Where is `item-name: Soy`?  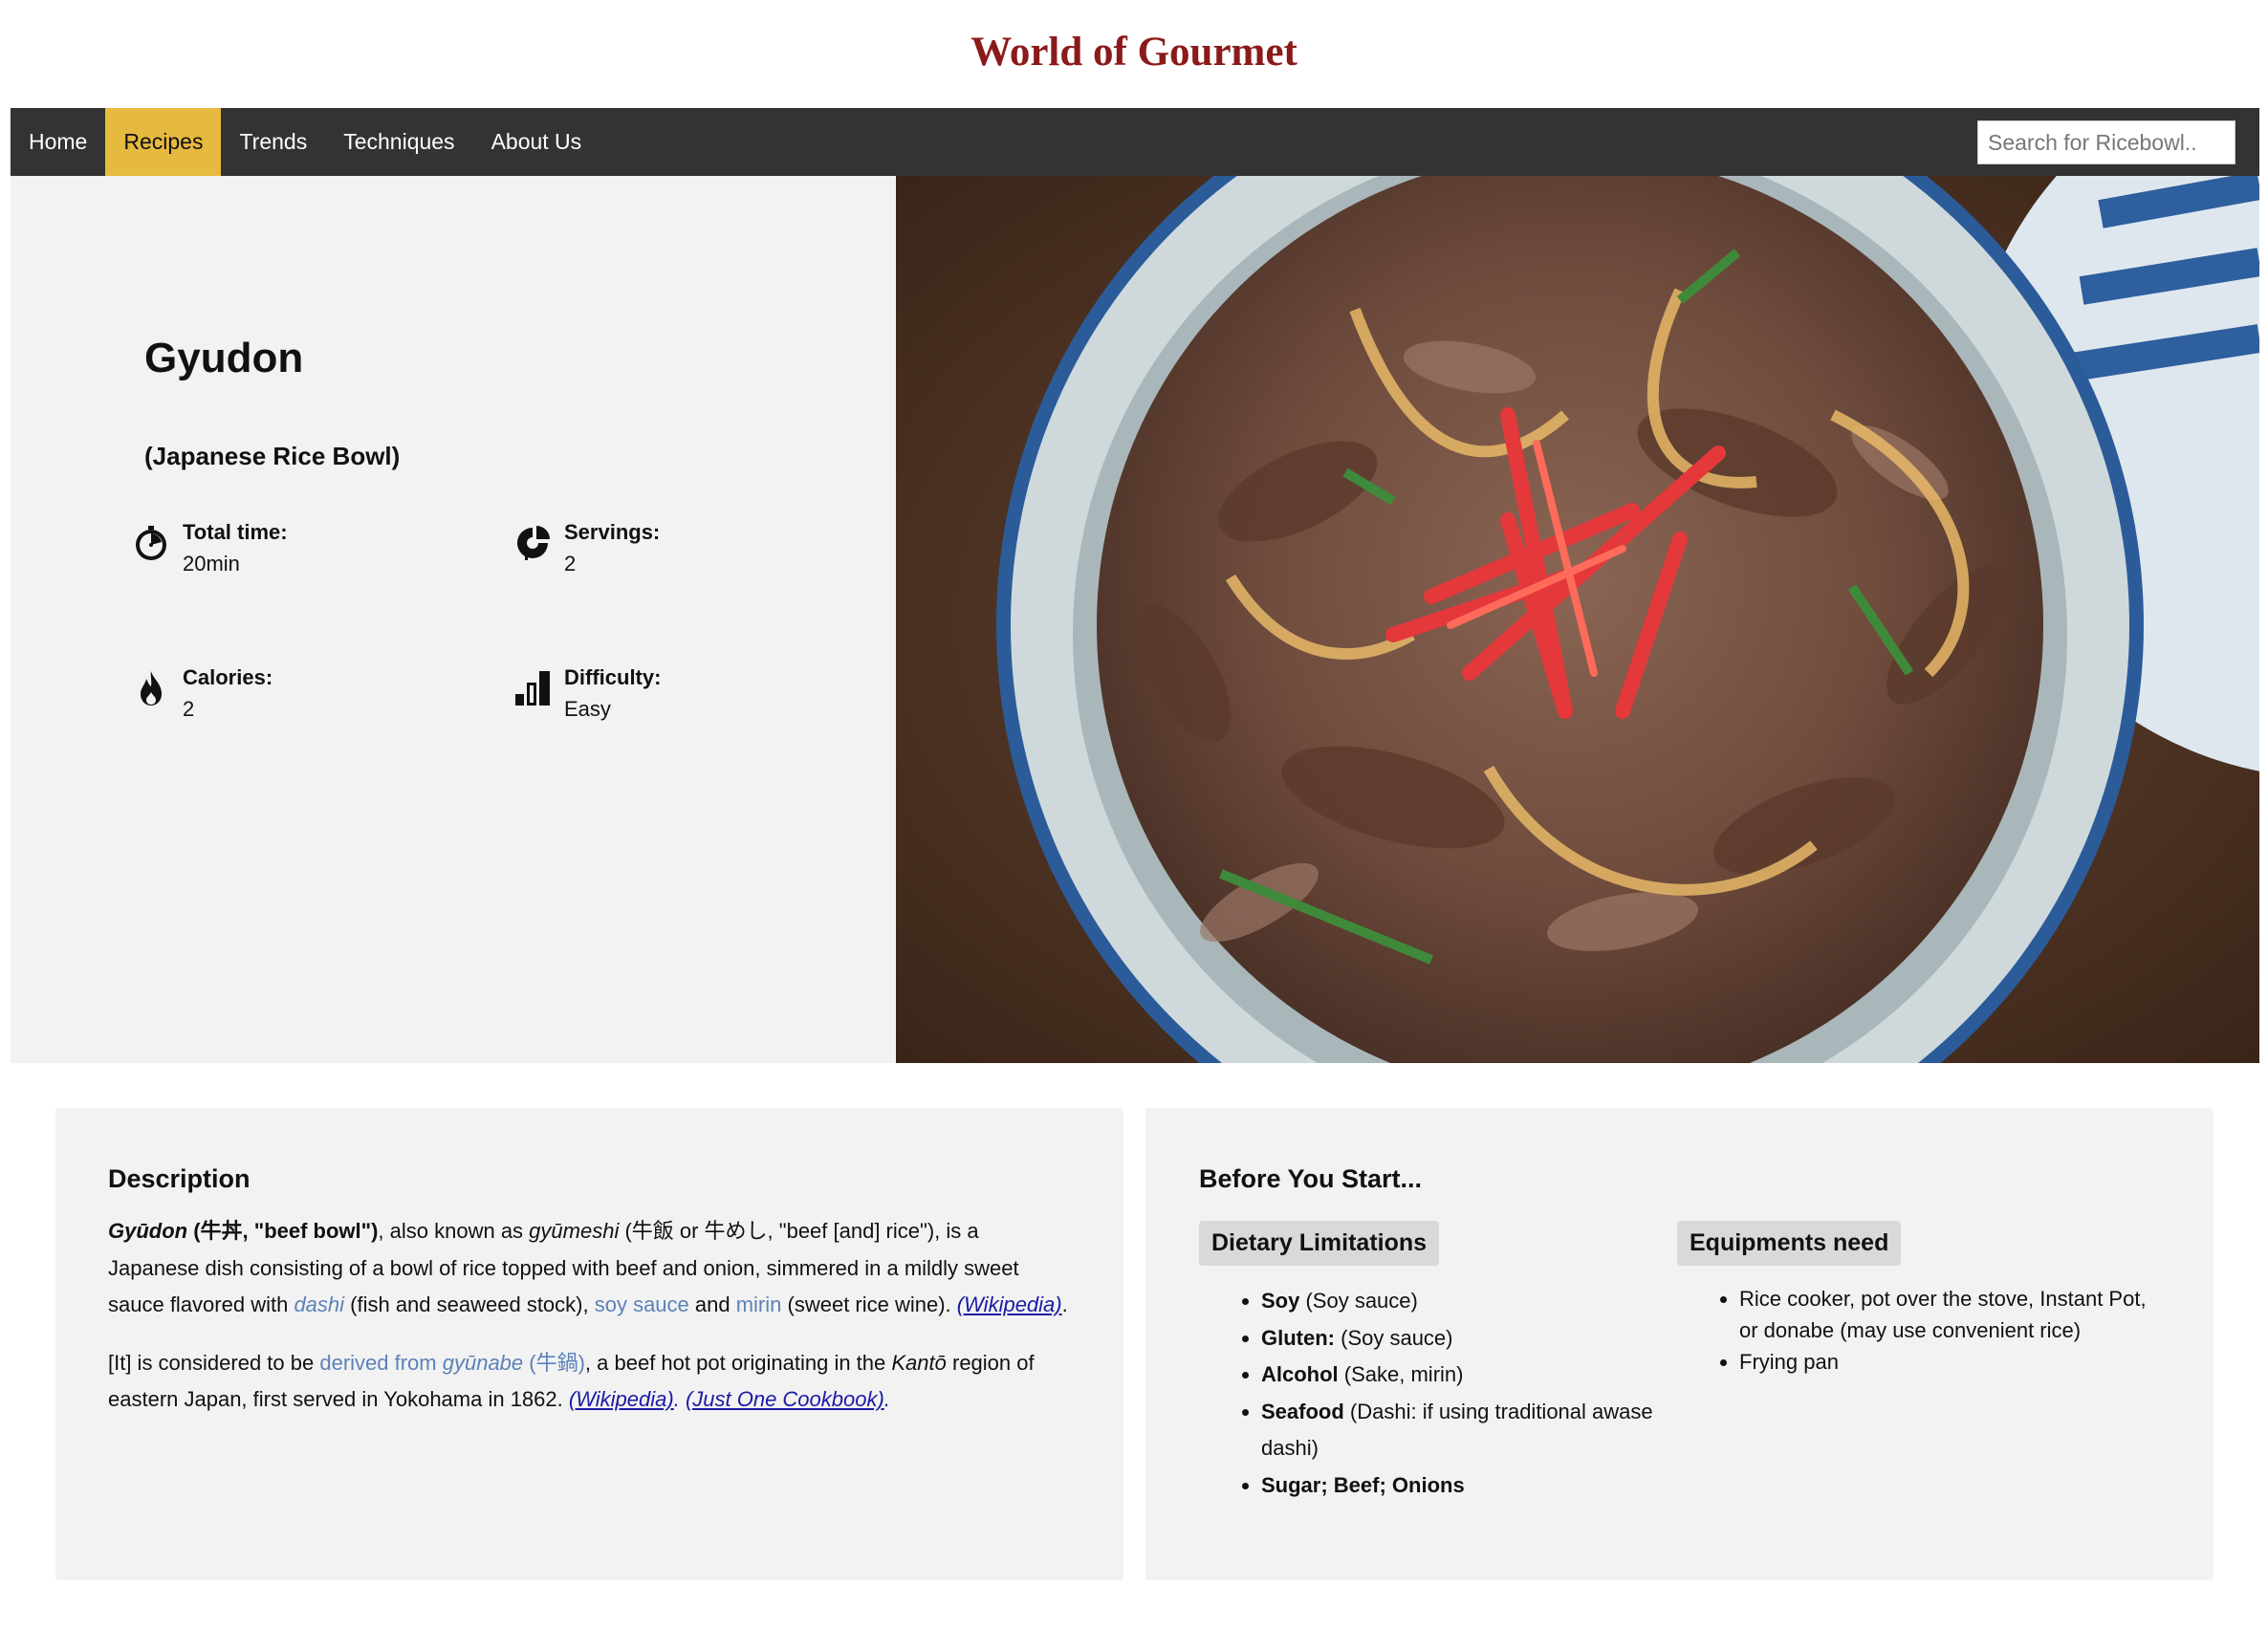 item-name: Soy is located at coordinates (1281, 1301).